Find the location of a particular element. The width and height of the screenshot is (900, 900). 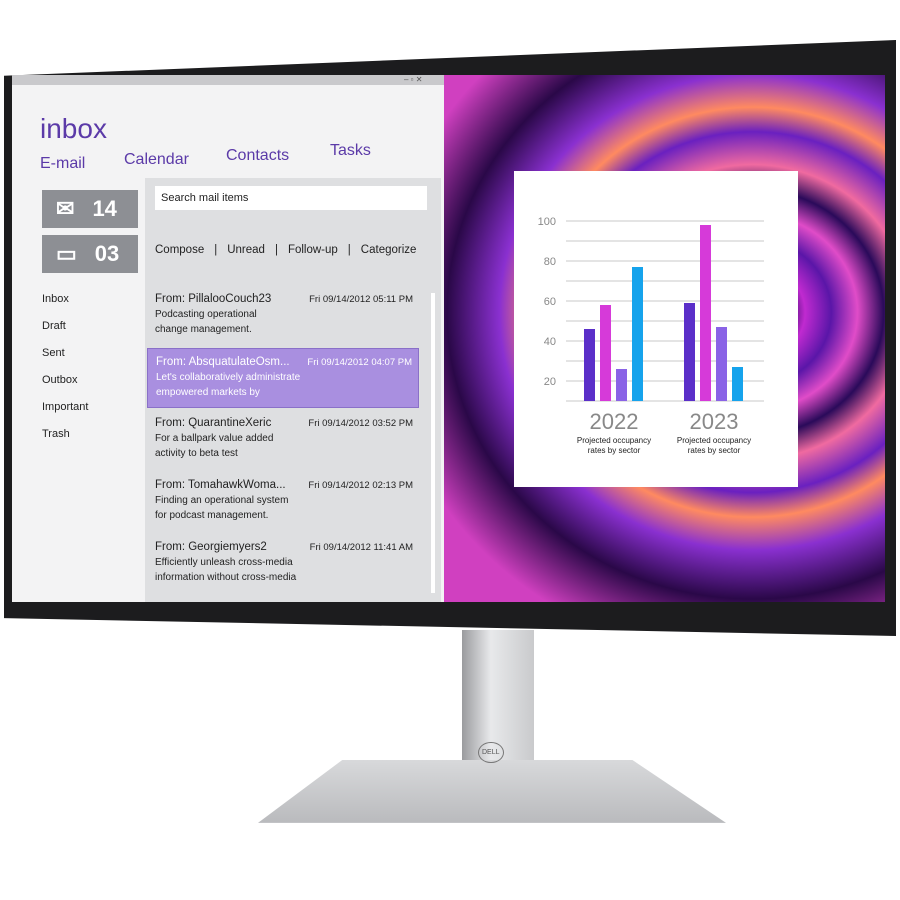

mail-preview-line: Finding an operational system is located at coordinates (222, 500).